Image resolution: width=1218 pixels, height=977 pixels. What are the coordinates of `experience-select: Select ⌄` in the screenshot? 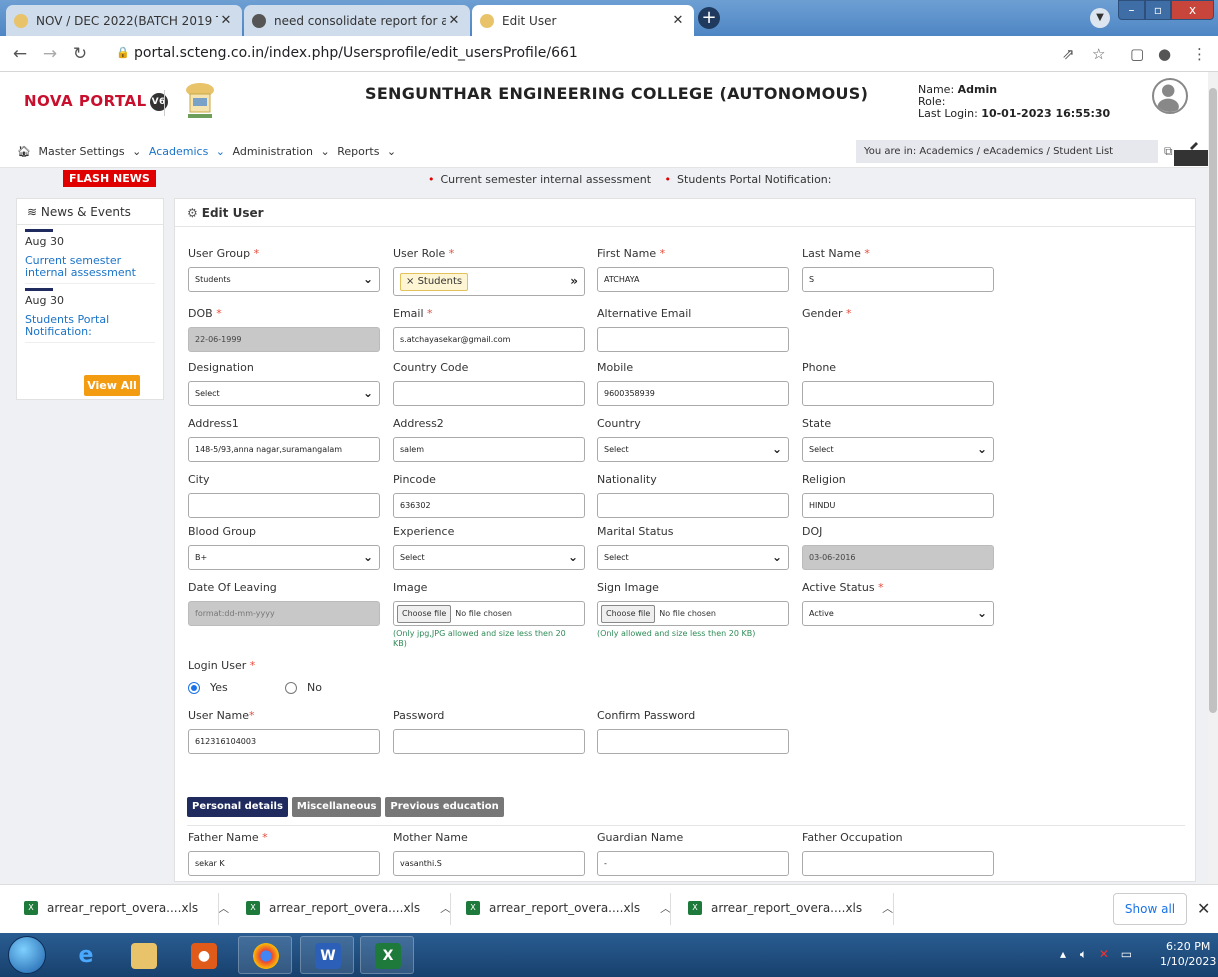 It's located at (489, 557).